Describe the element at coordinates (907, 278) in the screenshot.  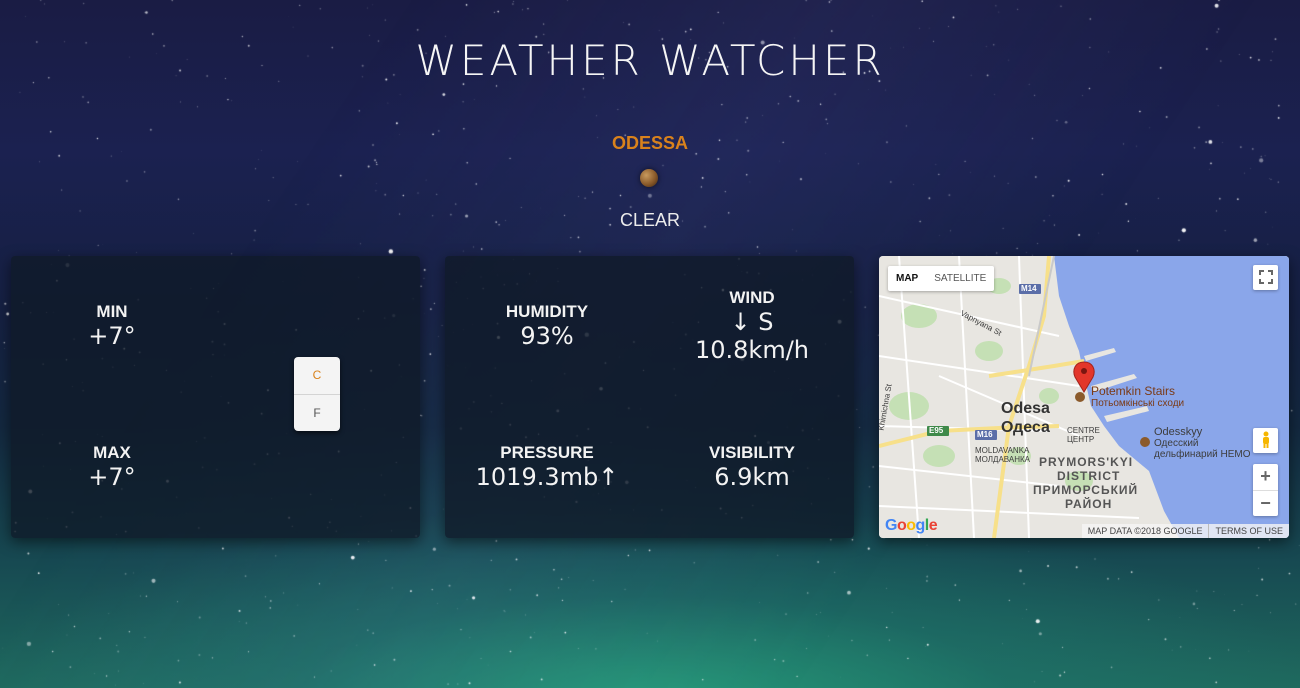
I see `map-type-map-button: MAP` at that location.